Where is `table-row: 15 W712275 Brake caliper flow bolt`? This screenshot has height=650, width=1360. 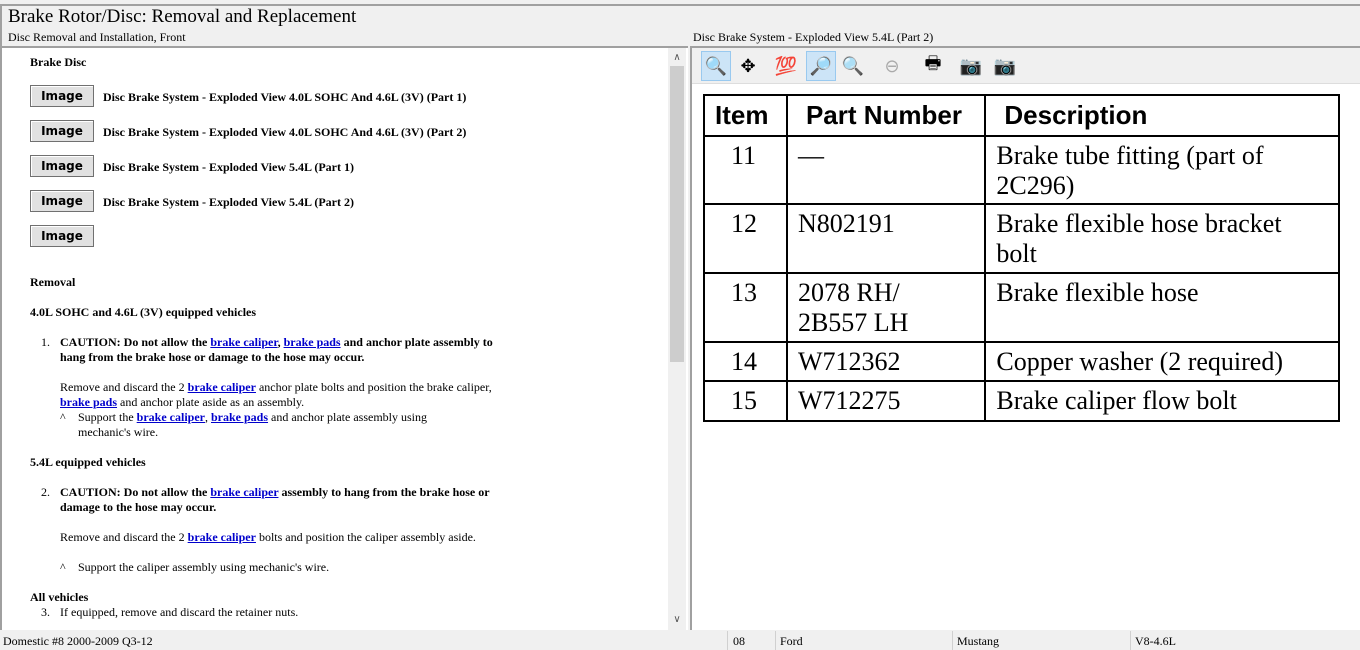 table-row: 15 W712275 Brake caliper flow bolt is located at coordinates (1021, 401).